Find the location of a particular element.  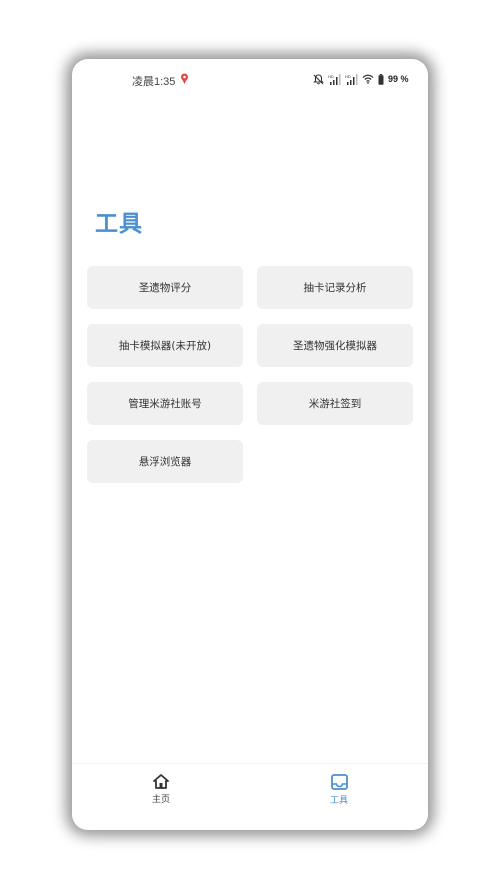

nav-item-home: 主页 is located at coordinates (161, 794).